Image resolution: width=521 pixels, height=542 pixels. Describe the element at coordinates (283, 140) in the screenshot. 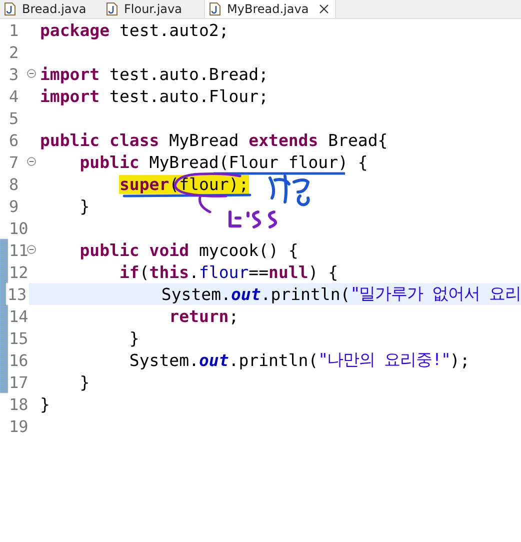

I see `code-keyword: extends` at that location.